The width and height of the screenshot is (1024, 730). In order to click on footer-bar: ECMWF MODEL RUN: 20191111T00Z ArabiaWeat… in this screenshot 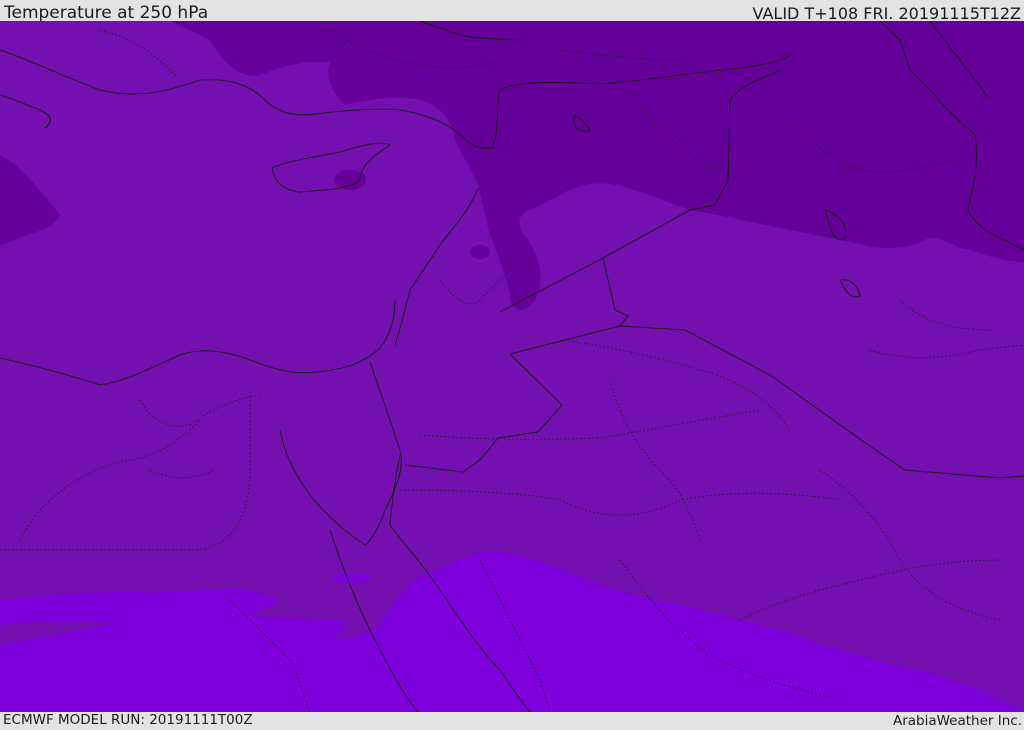, I will do `click(512, 720)`.